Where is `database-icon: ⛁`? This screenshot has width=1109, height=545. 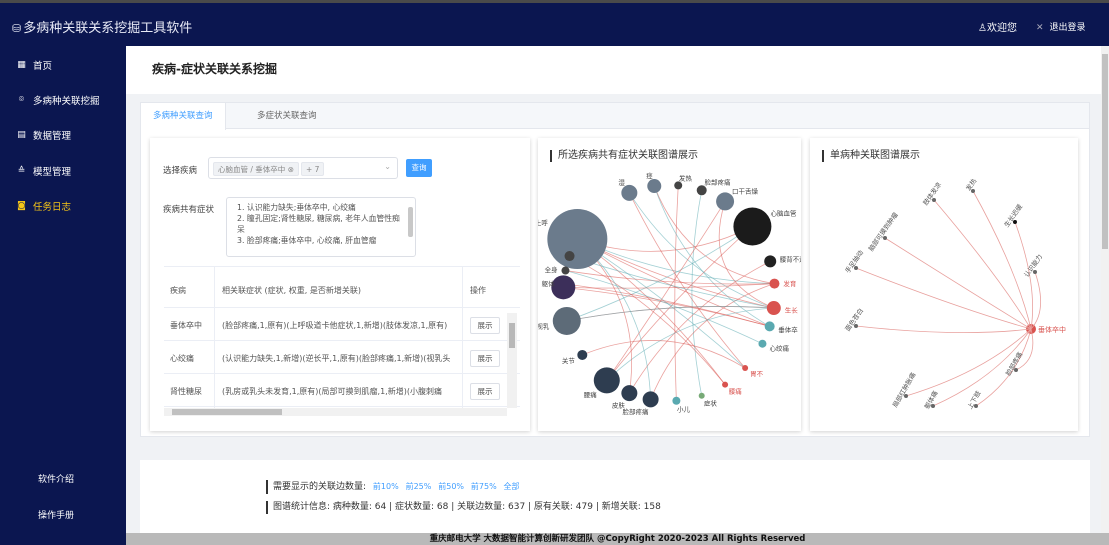
database-icon: ⛁ is located at coordinates (17, 28).